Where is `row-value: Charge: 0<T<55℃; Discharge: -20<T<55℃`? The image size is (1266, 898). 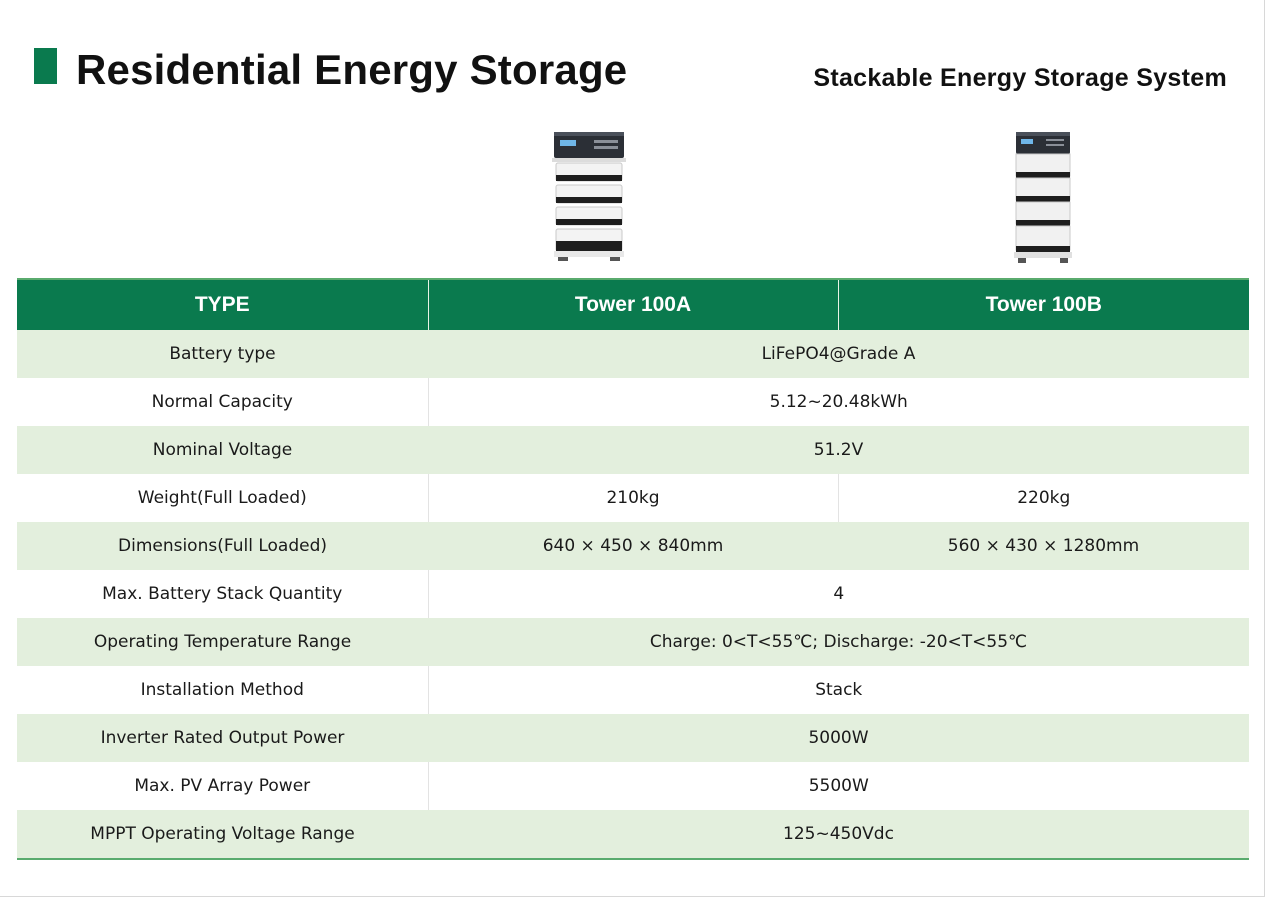 row-value: Charge: 0<T<55℃; Discharge: -20<T<55℃ is located at coordinates (838, 642).